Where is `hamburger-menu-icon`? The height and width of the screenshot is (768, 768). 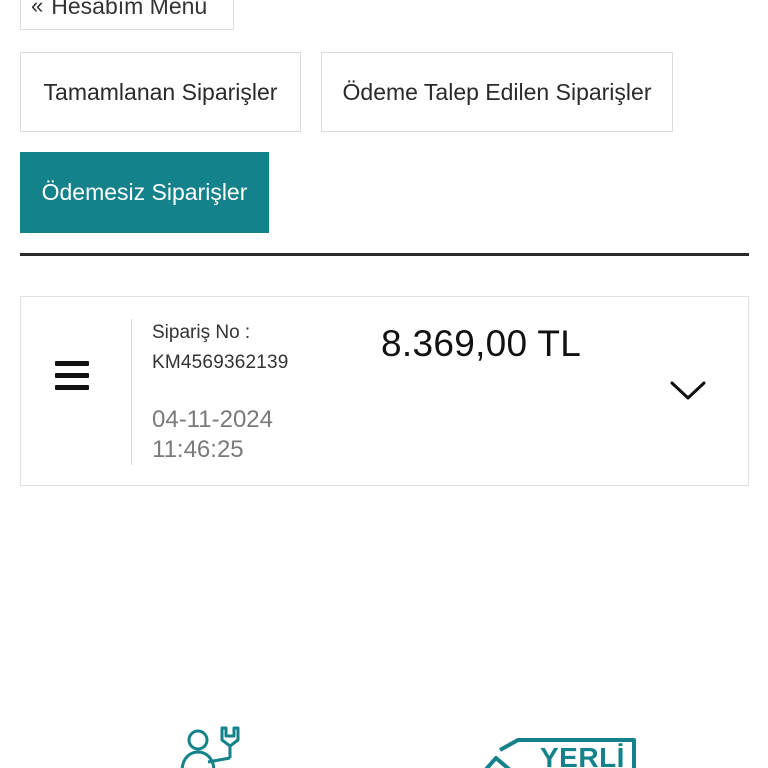
hamburger-menu-icon is located at coordinates (72, 376).